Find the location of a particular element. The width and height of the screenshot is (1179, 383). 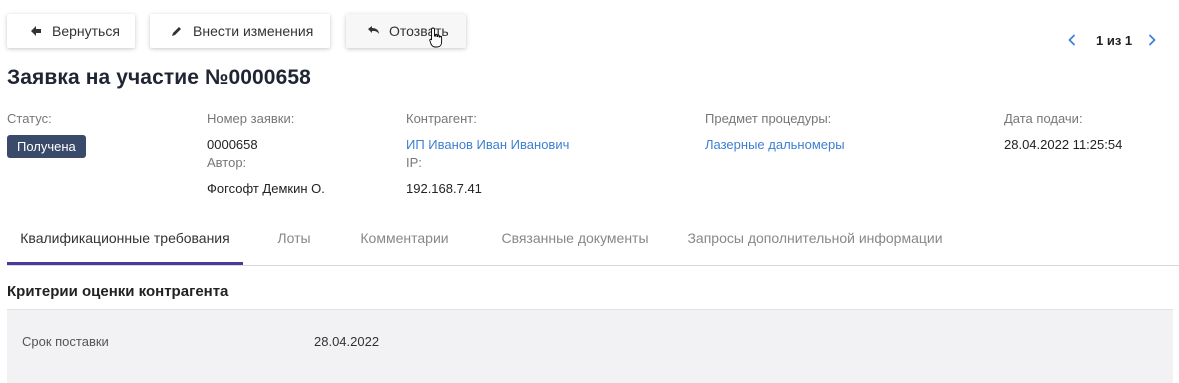

chevron-right-icon is located at coordinates (1152, 40).